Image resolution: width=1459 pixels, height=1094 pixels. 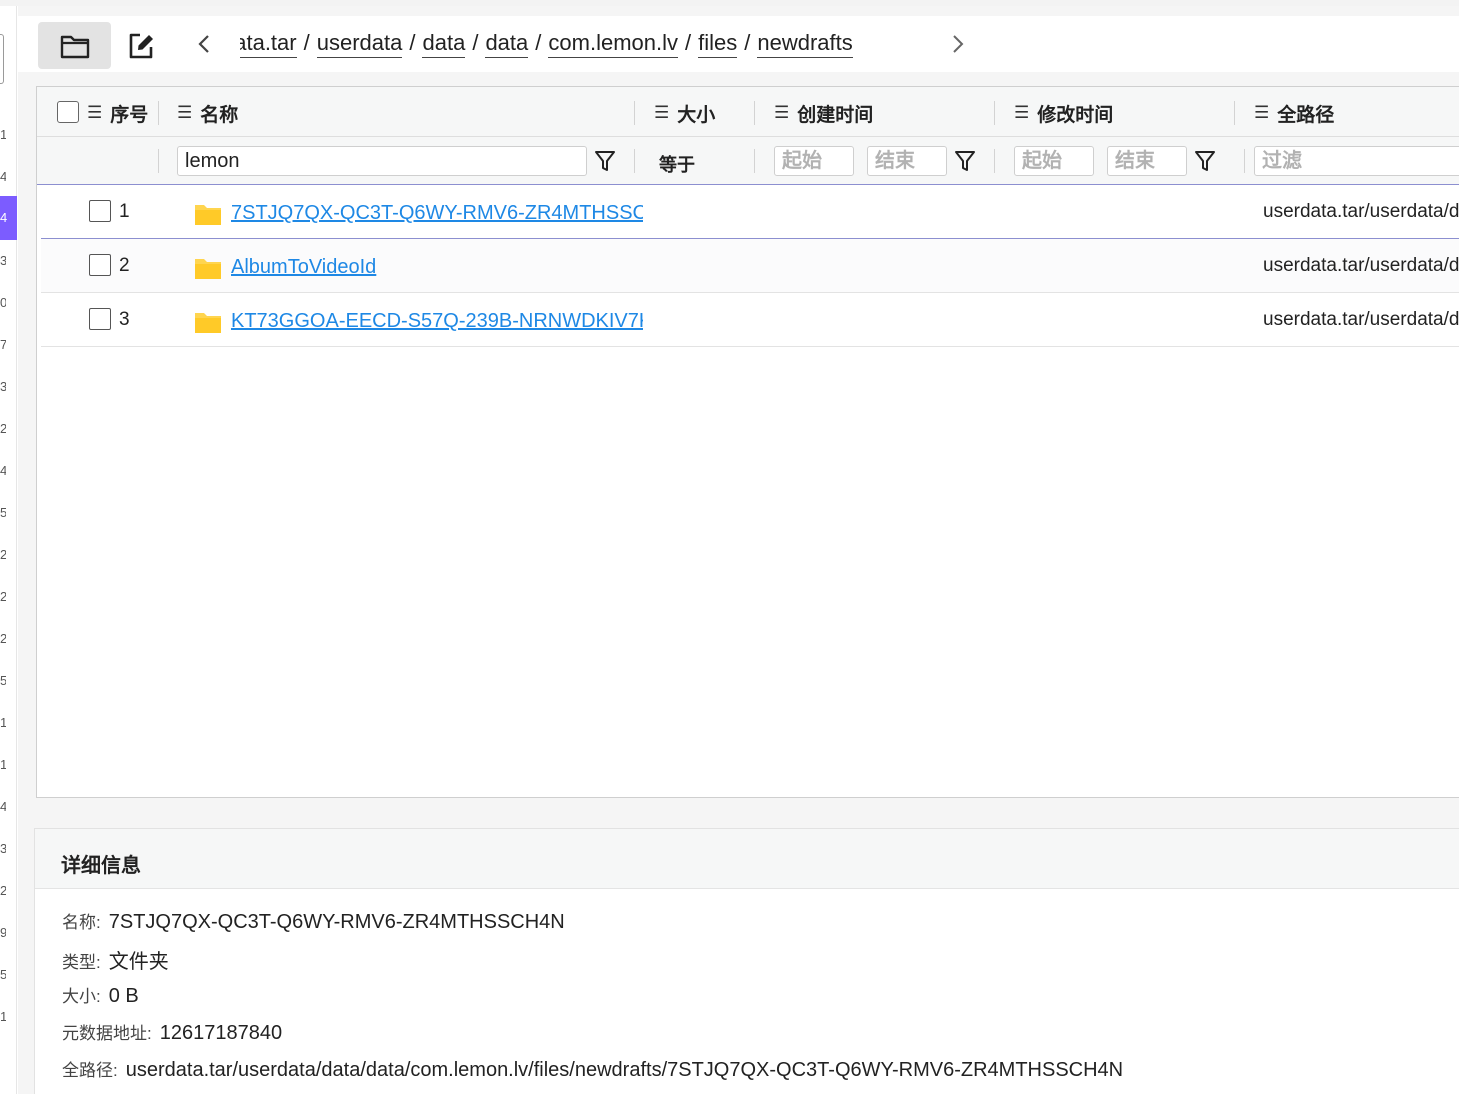 What do you see at coordinates (1294, 113) in the screenshot?
I see `column-header-fullpath: ☰ 全路径` at bounding box center [1294, 113].